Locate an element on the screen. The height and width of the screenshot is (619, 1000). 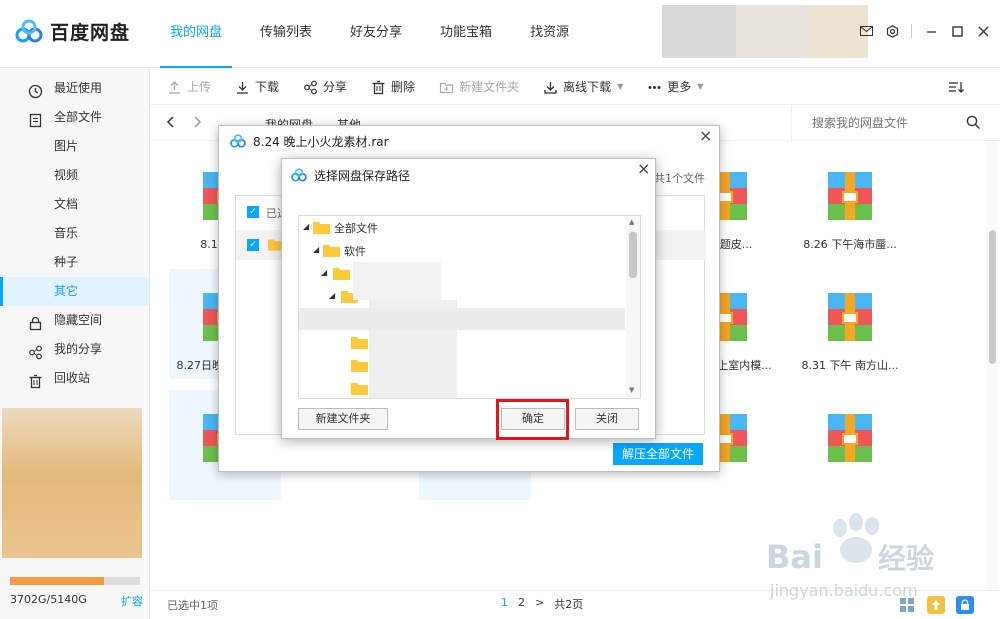
maximize-icon is located at coordinates (957, 31).